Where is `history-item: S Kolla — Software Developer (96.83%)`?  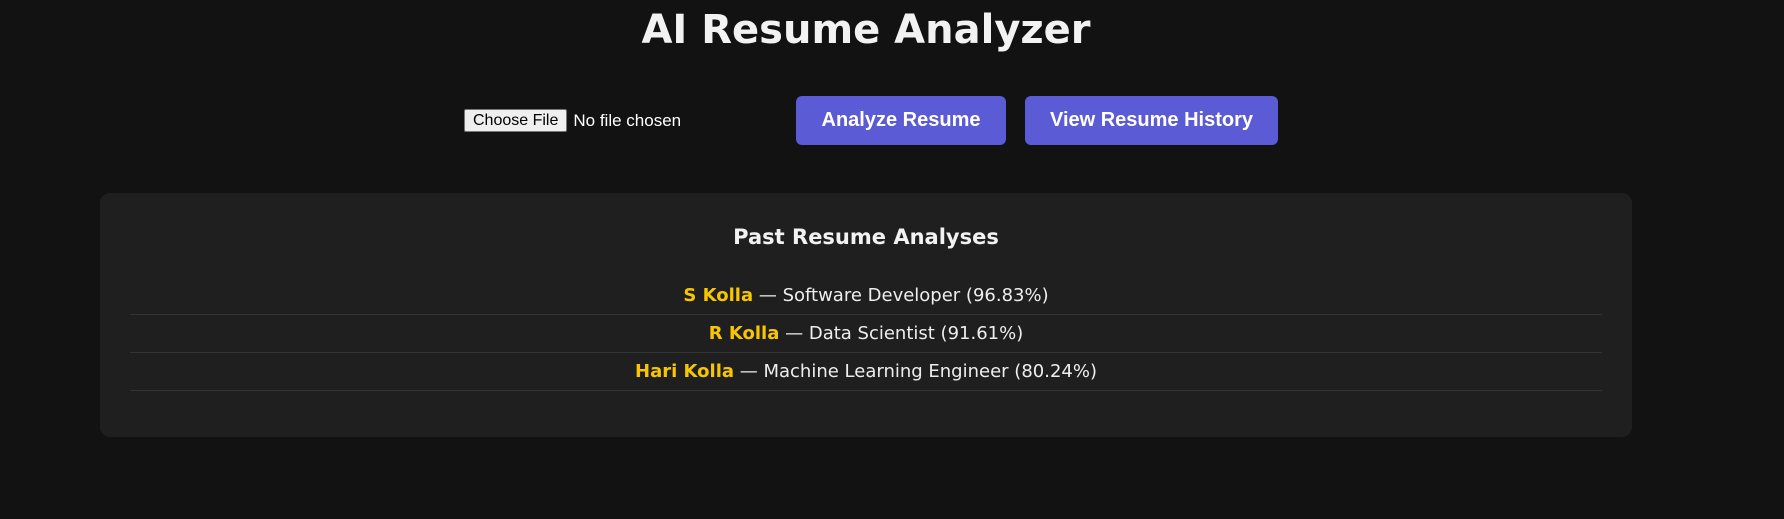
history-item: S Kolla — Software Developer (96.83%) is located at coordinates (866, 296).